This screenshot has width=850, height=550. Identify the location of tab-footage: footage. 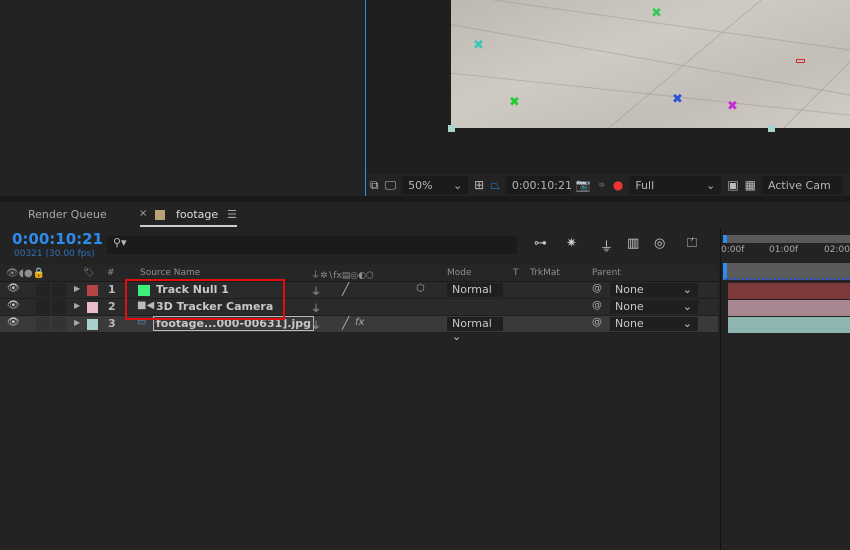
(197, 214).